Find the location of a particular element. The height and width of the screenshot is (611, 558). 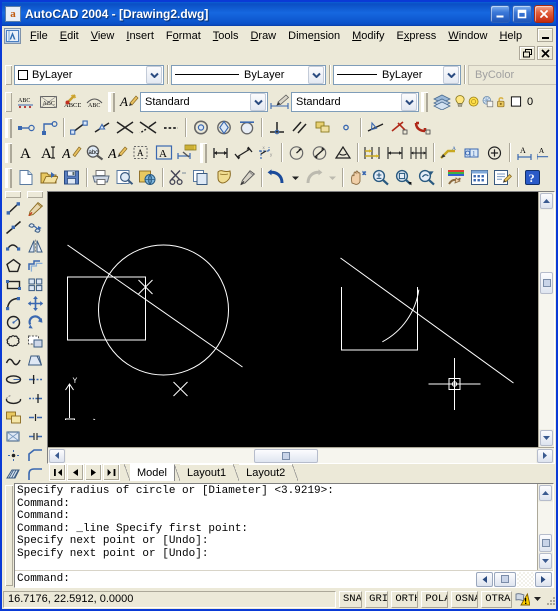

tray-expand-icon is located at coordinates (537, 599).